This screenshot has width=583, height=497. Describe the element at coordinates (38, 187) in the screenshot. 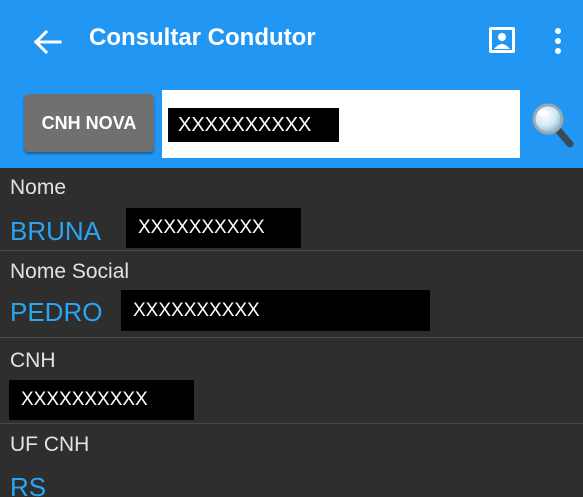

I see `field-label: Nome` at that location.